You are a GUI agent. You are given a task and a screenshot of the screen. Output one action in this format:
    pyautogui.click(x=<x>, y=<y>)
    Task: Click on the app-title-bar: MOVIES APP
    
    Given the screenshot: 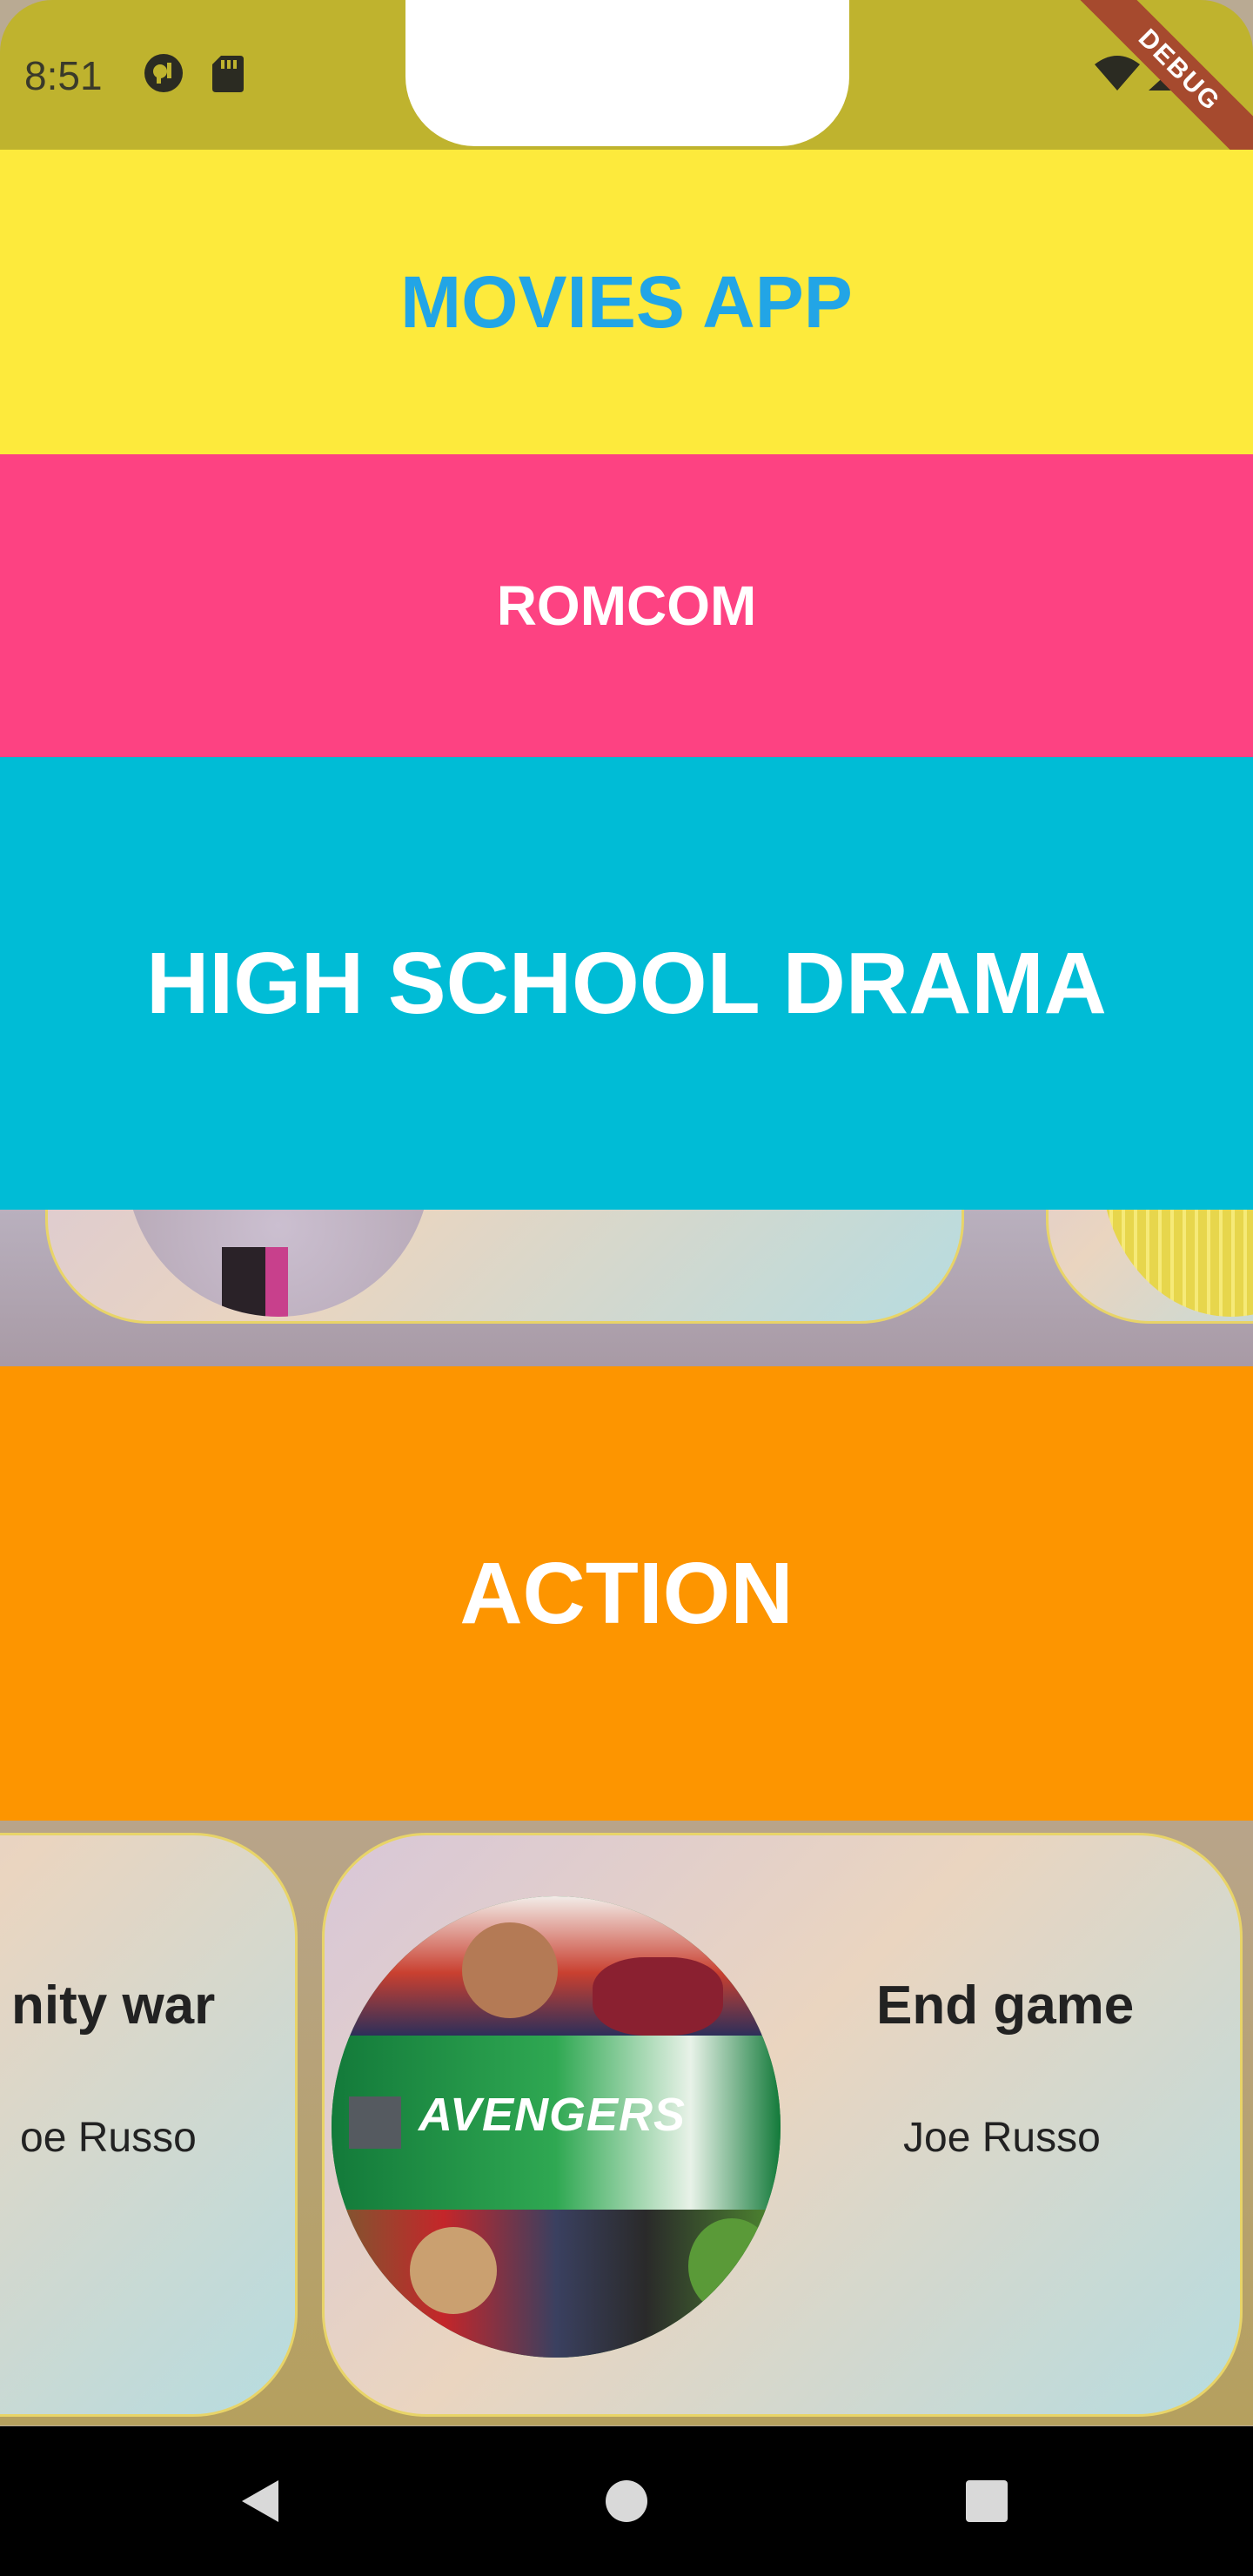 What is the action you would take?
    pyautogui.click(x=626, y=302)
    